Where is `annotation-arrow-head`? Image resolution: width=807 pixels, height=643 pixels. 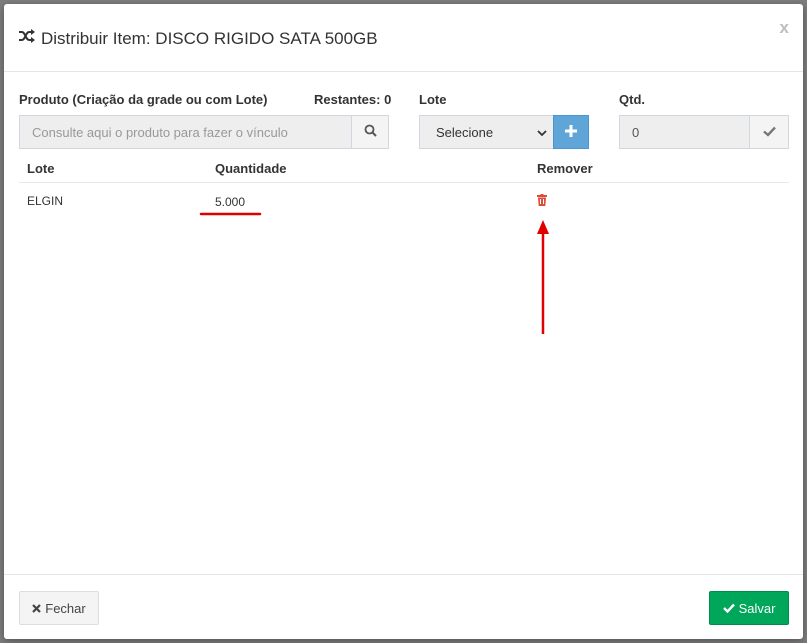 annotation-arrow-head is located at coordinates (543, 227).